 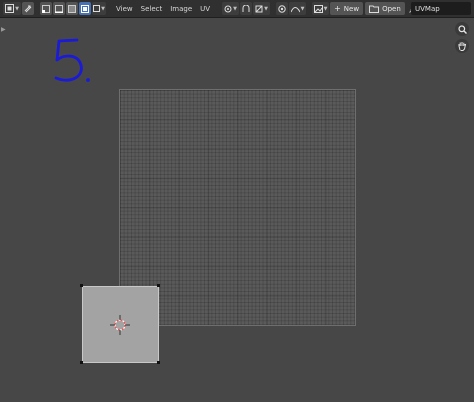 I want to click on plus-icon: +, so click(x=337, y=8).